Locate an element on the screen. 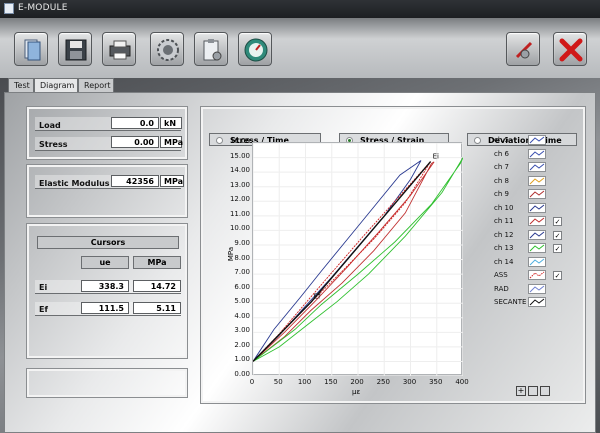 The width and height of the screenshot is (600, 433). cursor-ei-mpa: 14.72 is located at coordinates (157, 286).